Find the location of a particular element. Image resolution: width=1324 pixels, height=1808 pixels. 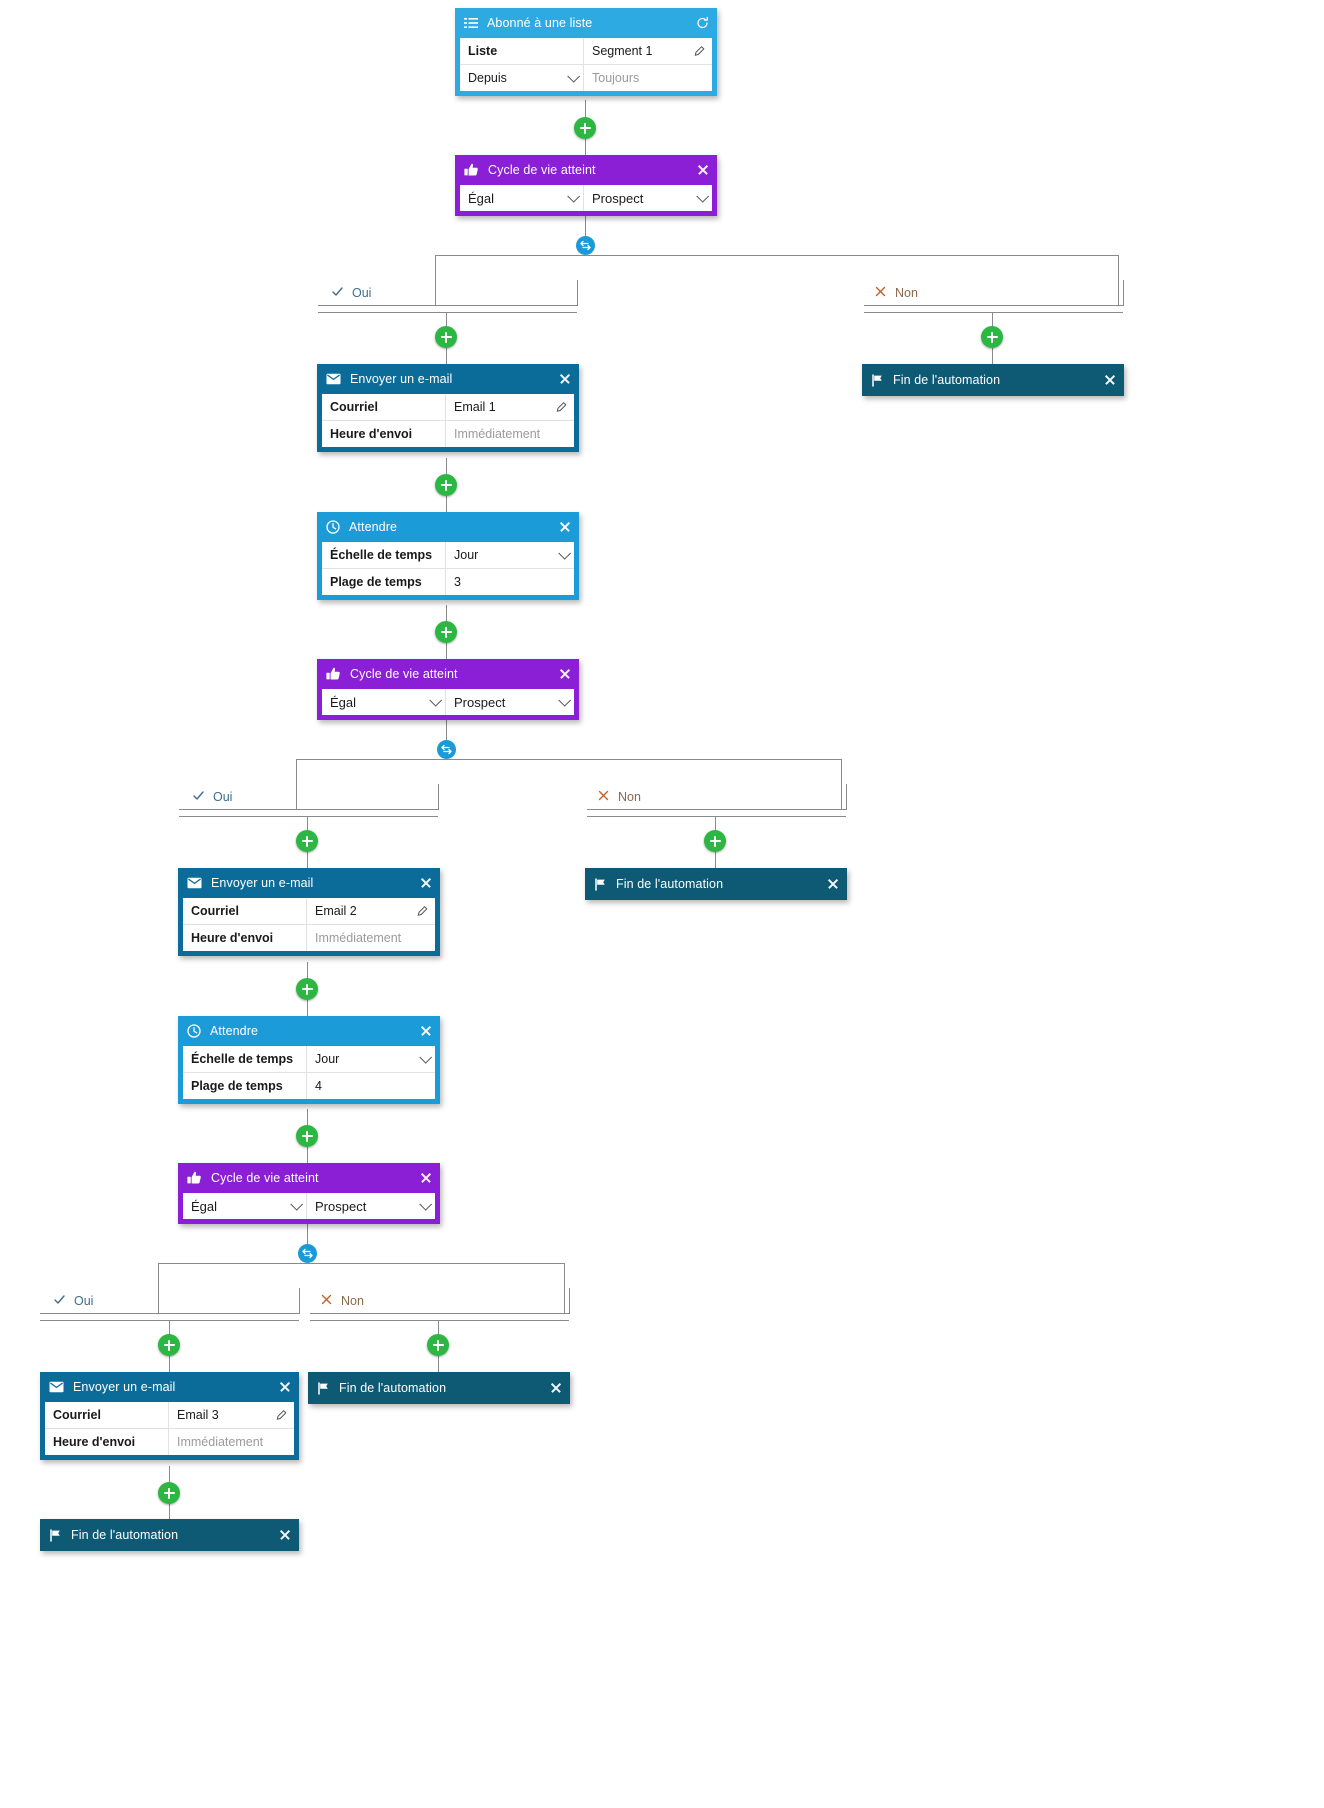

add-step-button-wait2 is located at coordinates (307, 1136).